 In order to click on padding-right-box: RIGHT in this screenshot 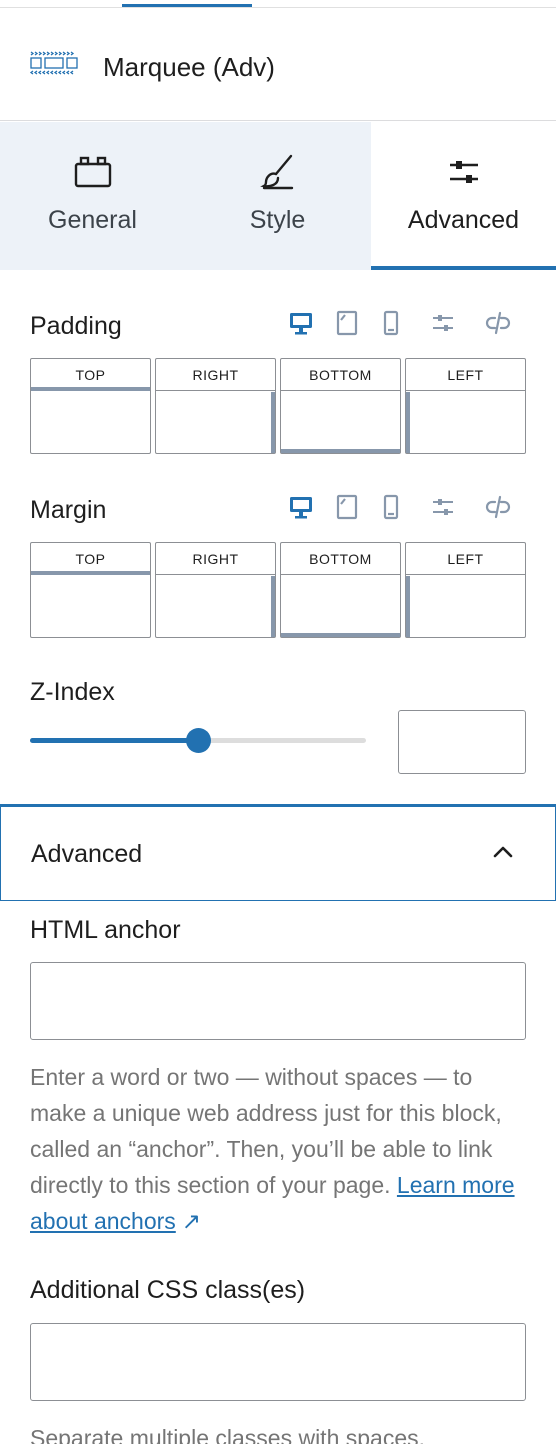, I will do `click(215, 406)`.